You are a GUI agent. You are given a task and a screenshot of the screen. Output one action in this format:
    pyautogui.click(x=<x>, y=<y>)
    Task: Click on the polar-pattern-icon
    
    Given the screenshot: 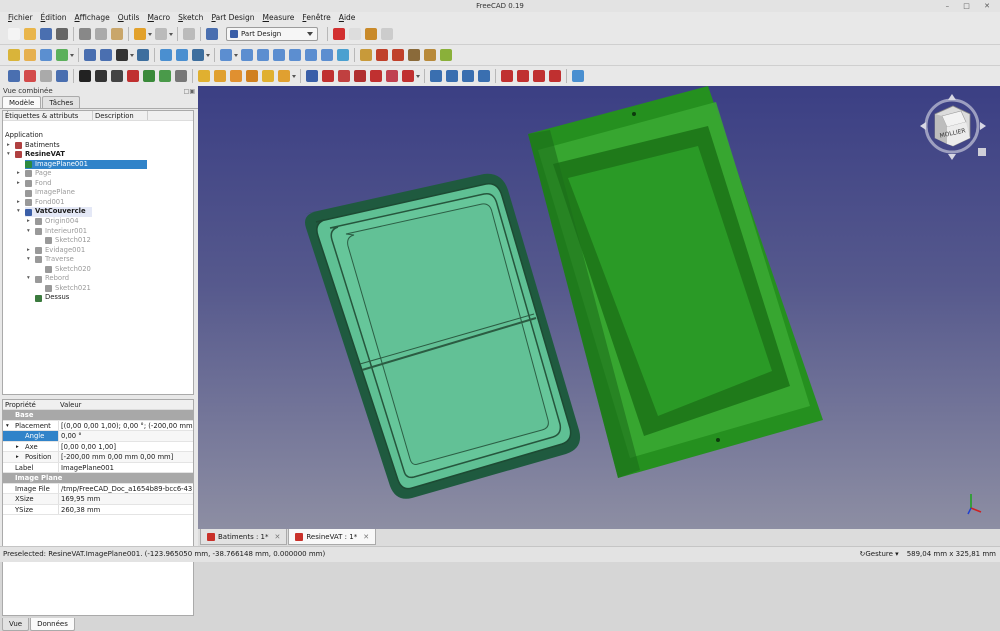 What is the action you would take?
    pyautogui.click(x=468, y=76)
    